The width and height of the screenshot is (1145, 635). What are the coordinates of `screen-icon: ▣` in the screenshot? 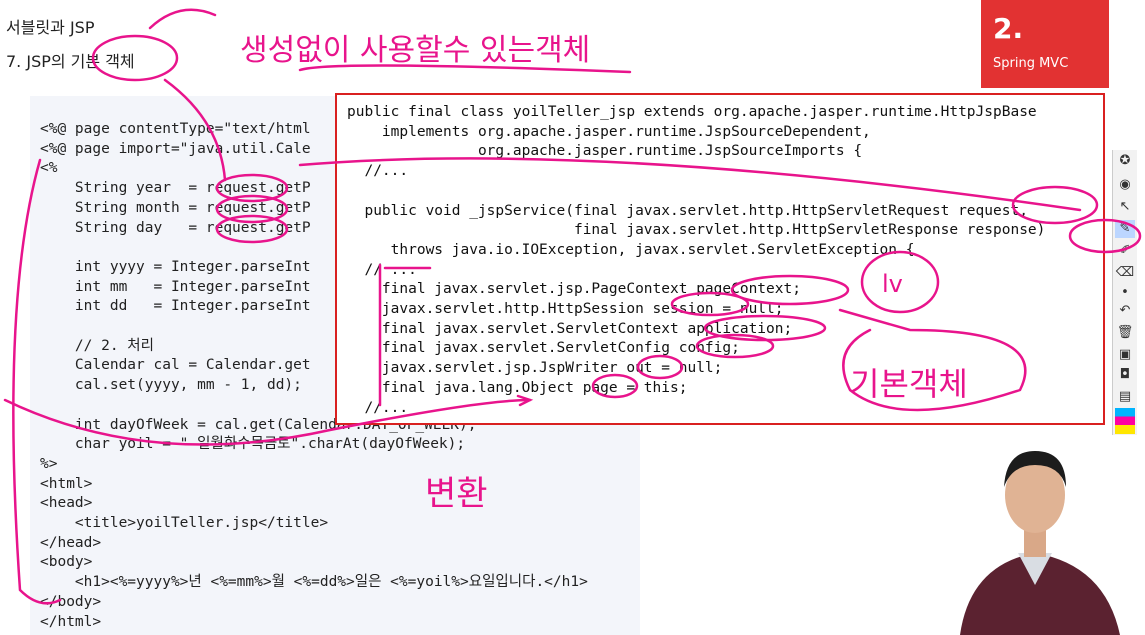 It's located at (1125, 355).